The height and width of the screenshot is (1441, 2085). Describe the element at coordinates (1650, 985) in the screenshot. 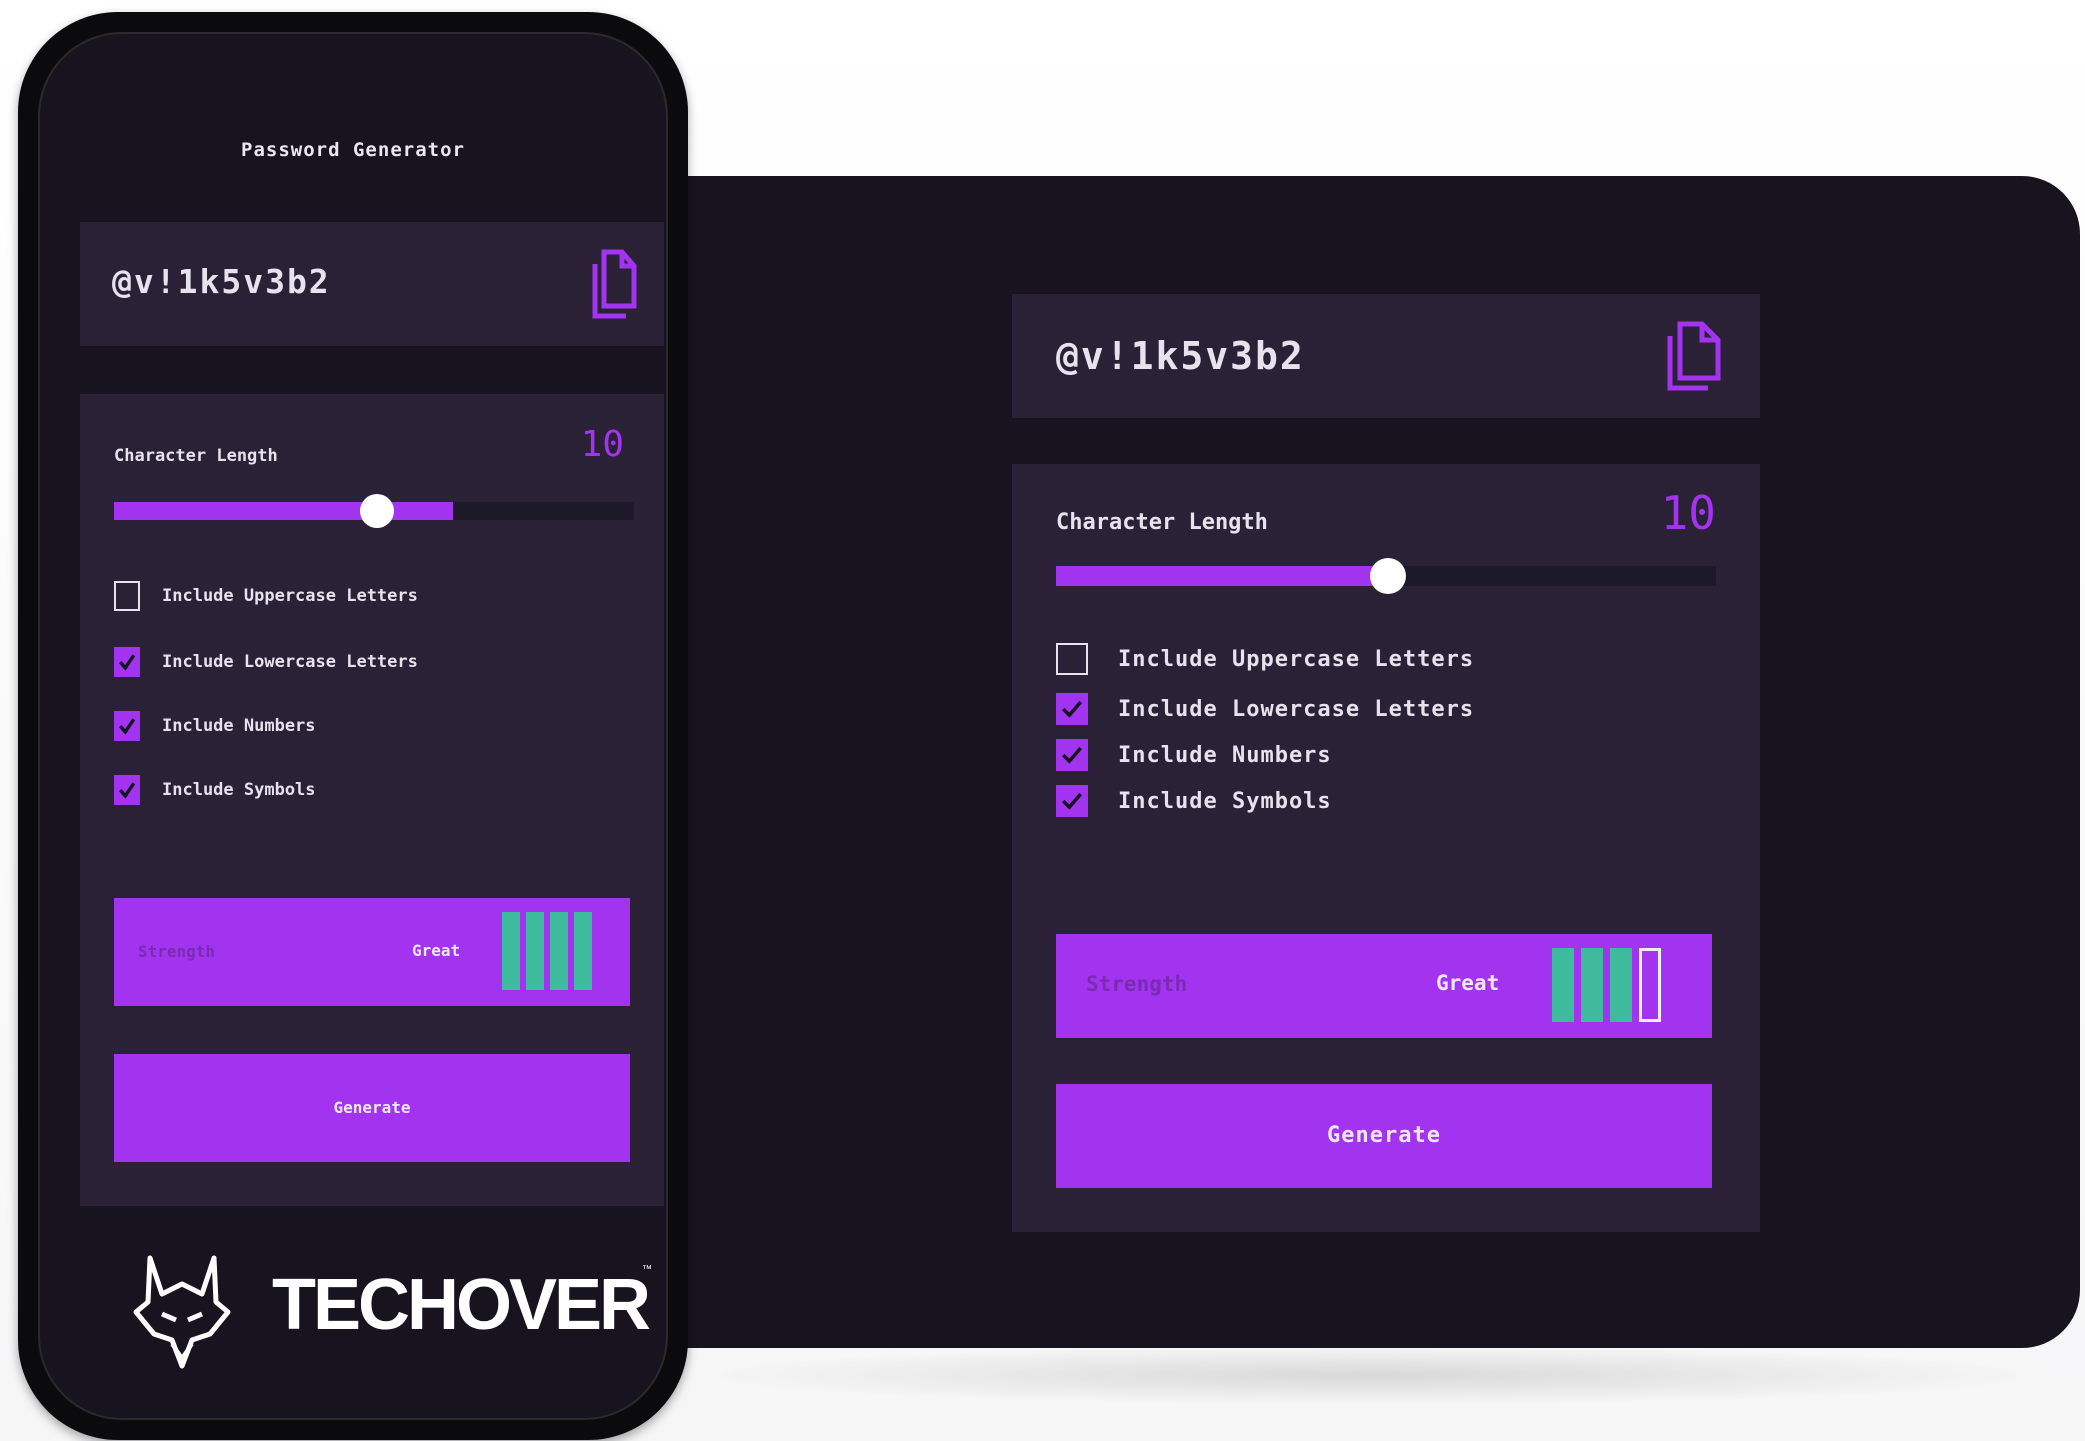

I see `strength-bar-empty` at that location.